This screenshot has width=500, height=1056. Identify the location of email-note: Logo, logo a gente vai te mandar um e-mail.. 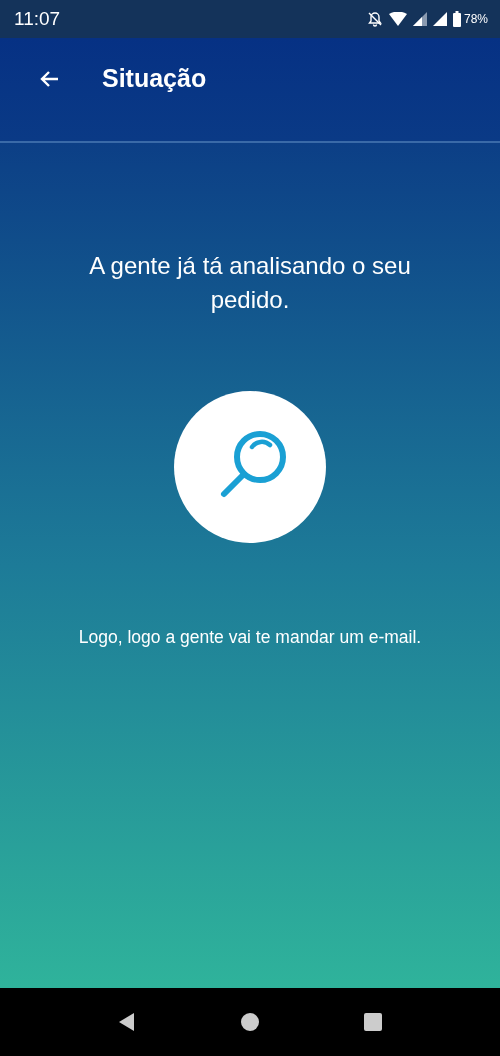
(250, 637).